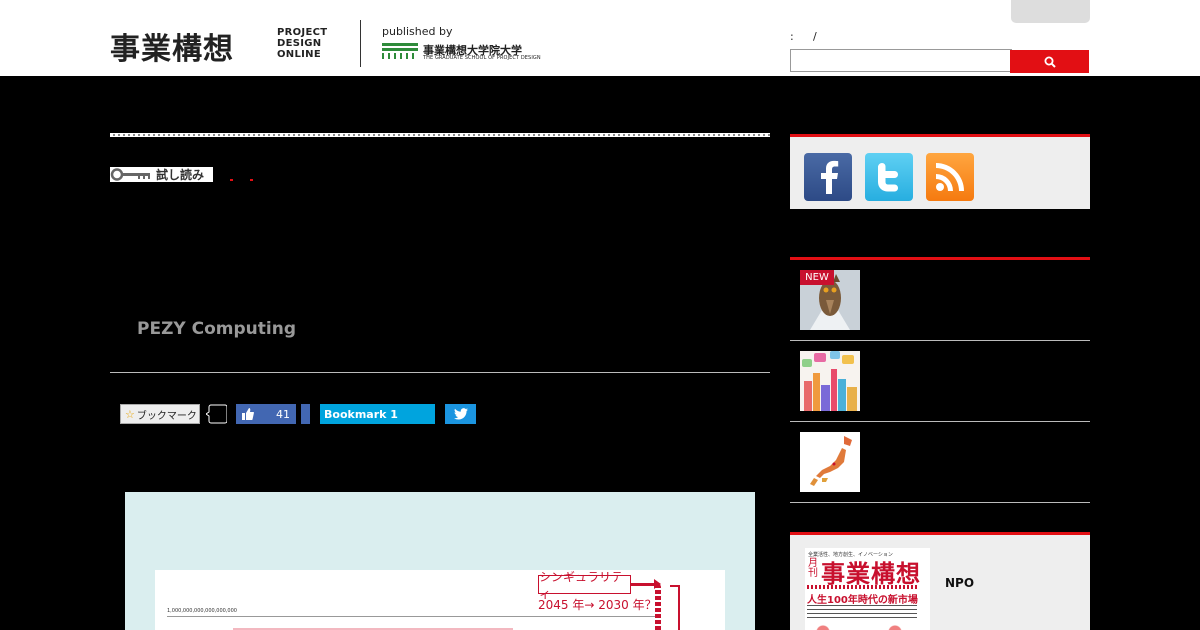  Describe the element at coordinates (283, 414) in the screenshot. I see `like-count: 41` at that location.